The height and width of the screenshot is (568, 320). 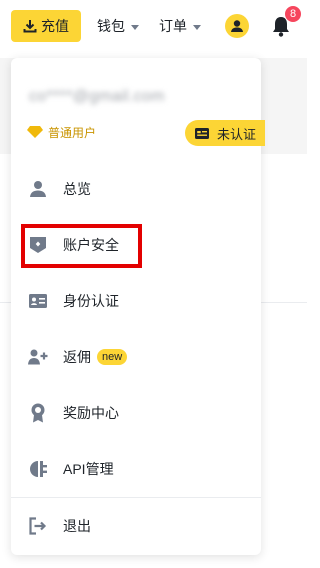 What do you see at coordinates (91, 245) in the screenshot?
I see `menu-item-label: 账户安全` at bounding box center [91, 245].